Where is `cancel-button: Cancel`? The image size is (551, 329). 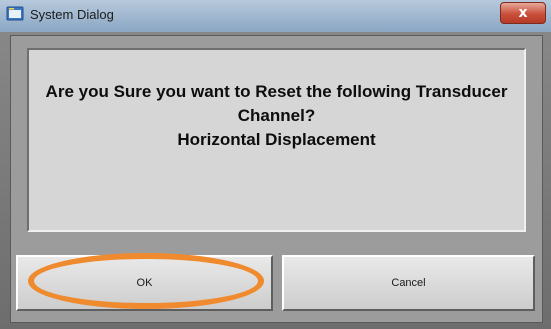
cancel-button: Cancel is located at coordinates (408, 283).